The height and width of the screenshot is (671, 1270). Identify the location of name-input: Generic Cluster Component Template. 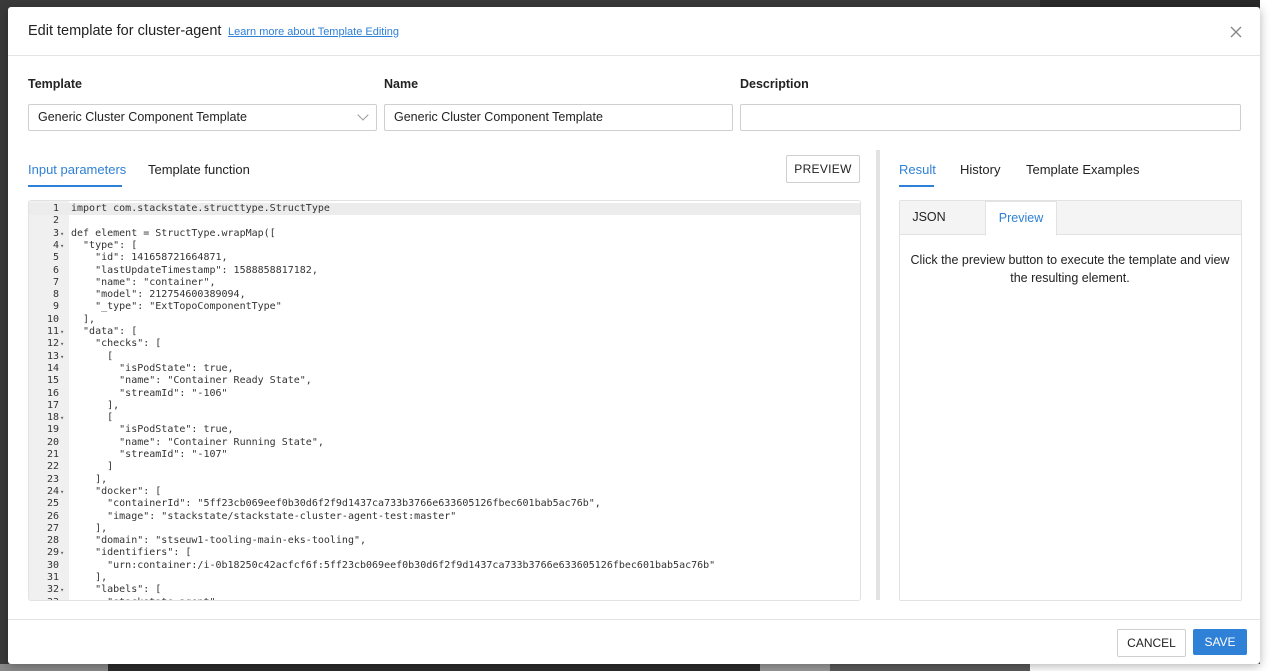
(558, 117).